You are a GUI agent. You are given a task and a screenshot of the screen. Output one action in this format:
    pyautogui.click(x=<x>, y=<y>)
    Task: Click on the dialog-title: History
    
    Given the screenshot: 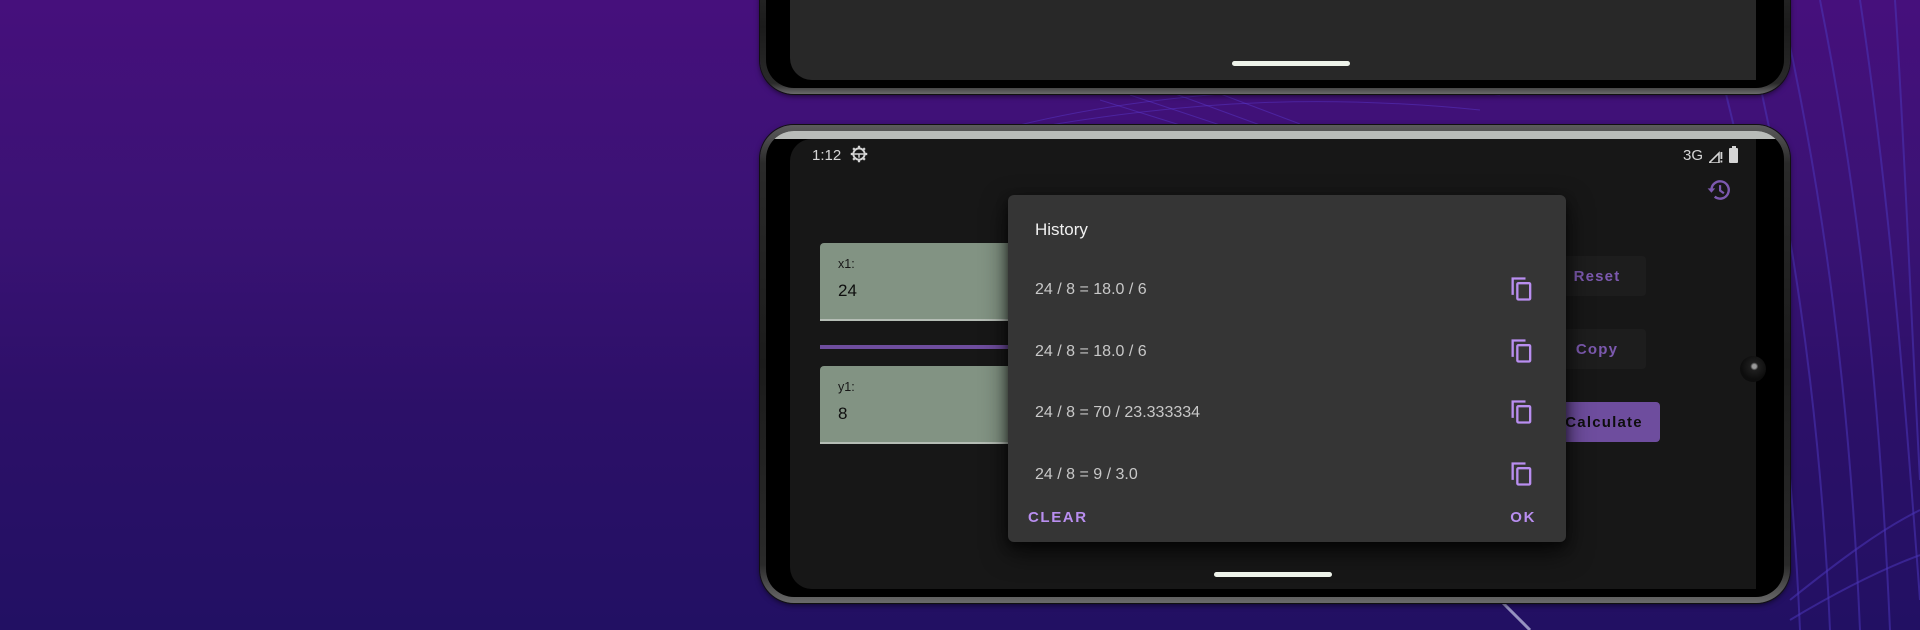 What is the action you would take?
    pyautogui.click(x=1061, y=229)
    